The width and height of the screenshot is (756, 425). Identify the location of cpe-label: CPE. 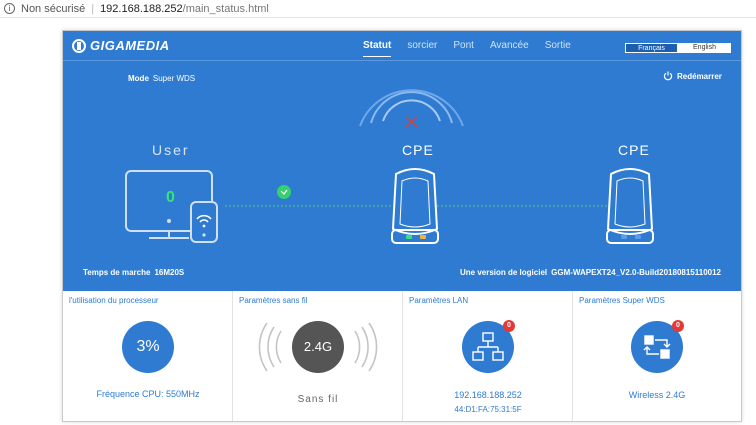
(418, 150).